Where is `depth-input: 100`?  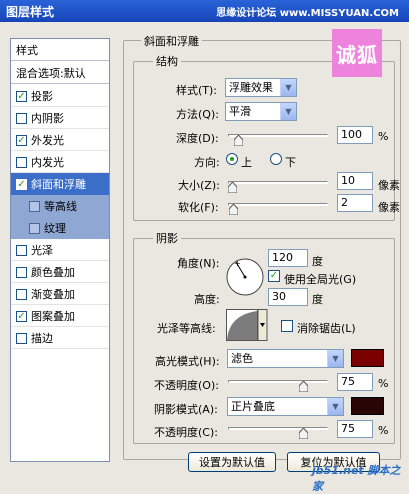 depth-input: 100 is located at coordinates (355, 135).